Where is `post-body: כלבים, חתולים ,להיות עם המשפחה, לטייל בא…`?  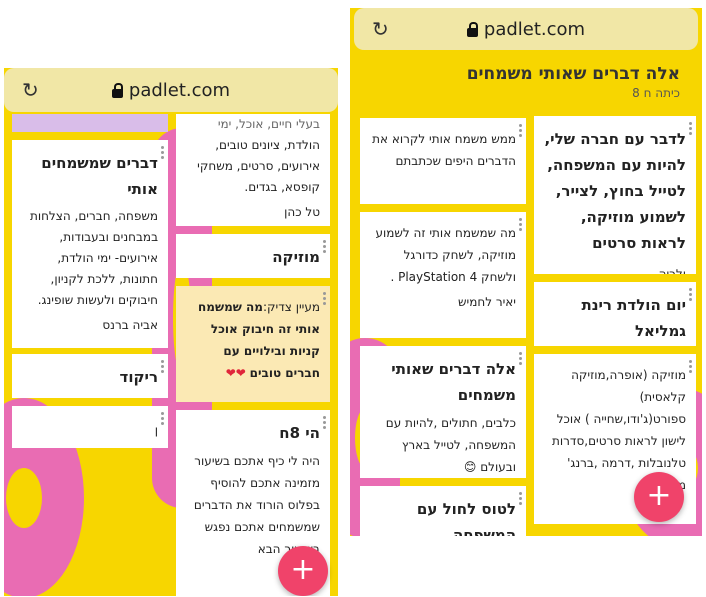 post-body: כלבים, חתולים ,להיות עם המשפחה, לטייל בא… is located at coordinates (450, 445).